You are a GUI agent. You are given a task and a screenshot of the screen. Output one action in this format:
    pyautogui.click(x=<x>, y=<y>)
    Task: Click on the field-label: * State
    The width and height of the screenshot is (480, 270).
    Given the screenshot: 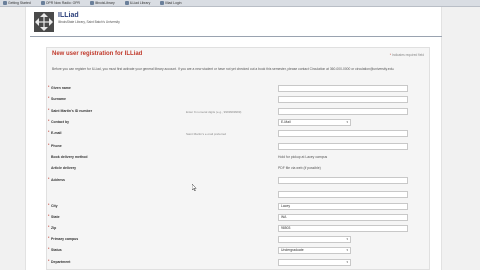 What is the action you would take?
    pyautogui.click(x=54, y=216)
    